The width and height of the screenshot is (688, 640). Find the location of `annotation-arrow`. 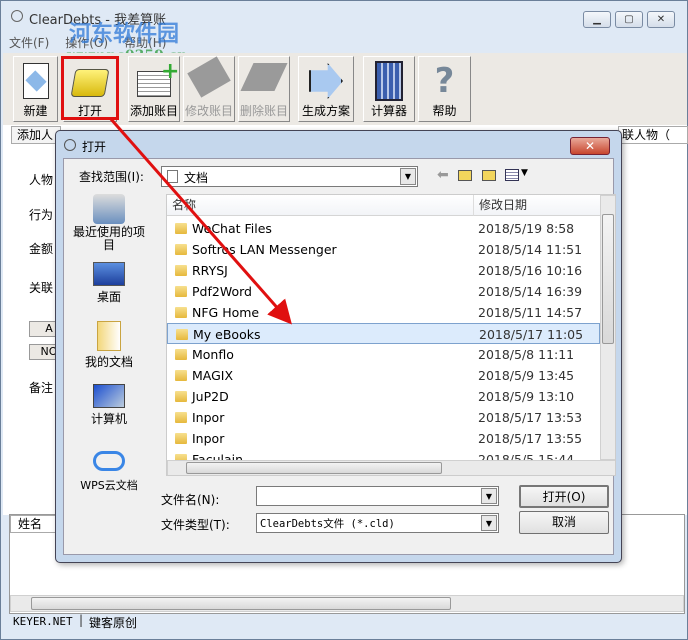

annotation-arrow is located at coordinates (200, 221).